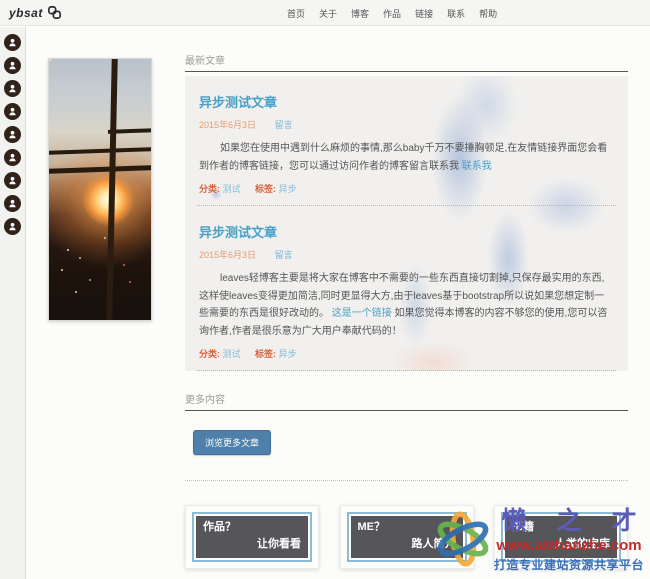  What do you see at coordinates (100, 189) in the screenshot?
I see `sunset-highway-photo` at bounding box center [100, 189].